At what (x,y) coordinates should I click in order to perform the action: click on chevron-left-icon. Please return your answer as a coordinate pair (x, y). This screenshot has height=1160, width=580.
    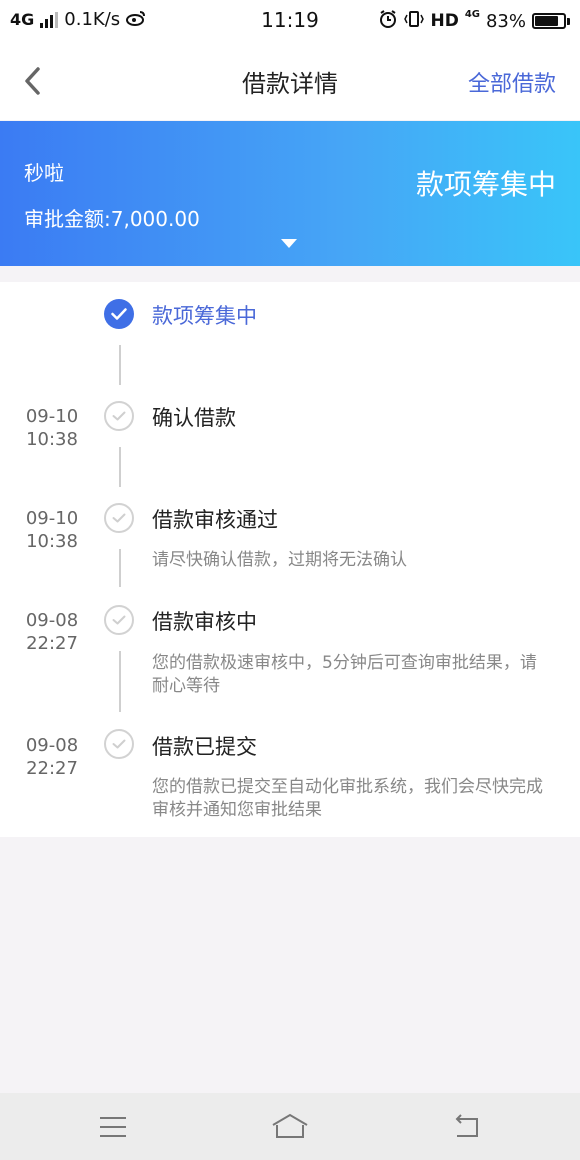
    Looking at the image, I should click on (32, 81).